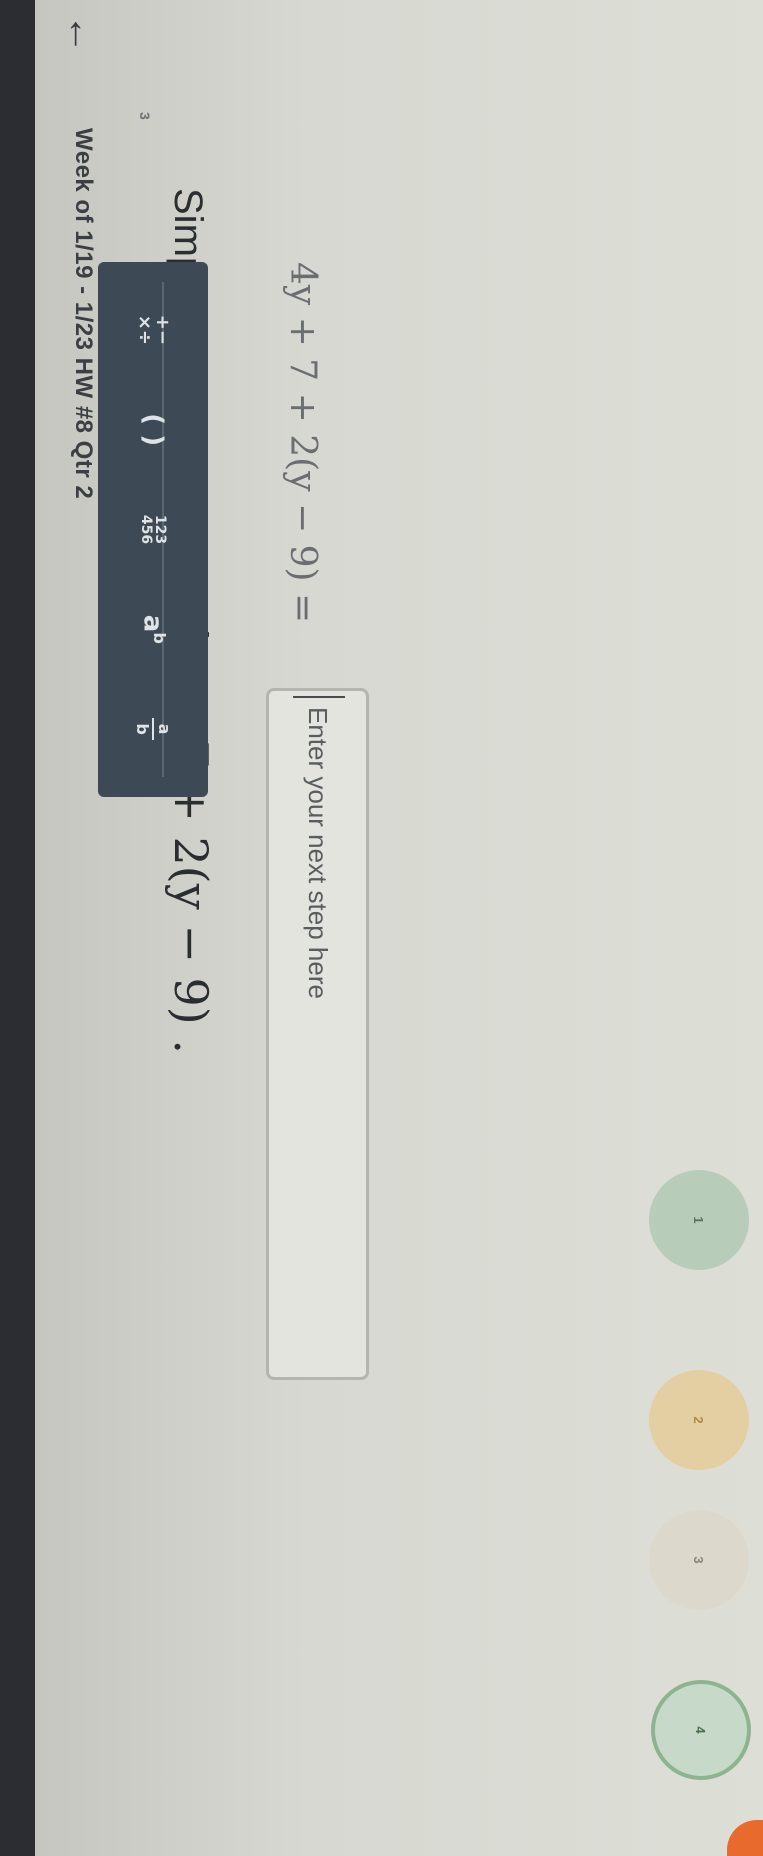 This screenshot has width=763, height=1856. I want to click on fraction-icon: ab, so click(153, 729).